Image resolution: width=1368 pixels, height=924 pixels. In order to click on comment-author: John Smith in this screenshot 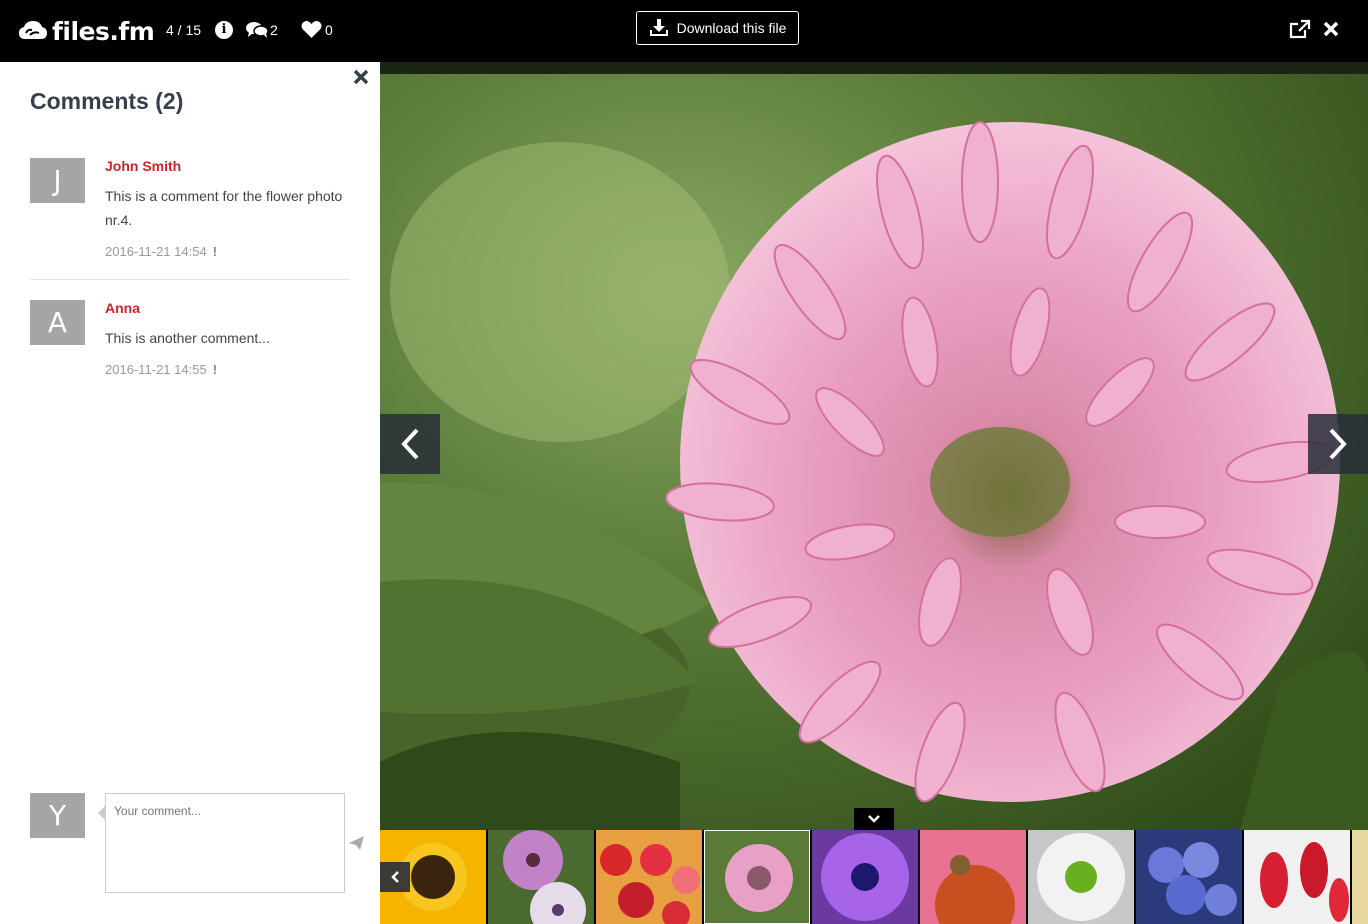, I will do `click(143, 166)`.